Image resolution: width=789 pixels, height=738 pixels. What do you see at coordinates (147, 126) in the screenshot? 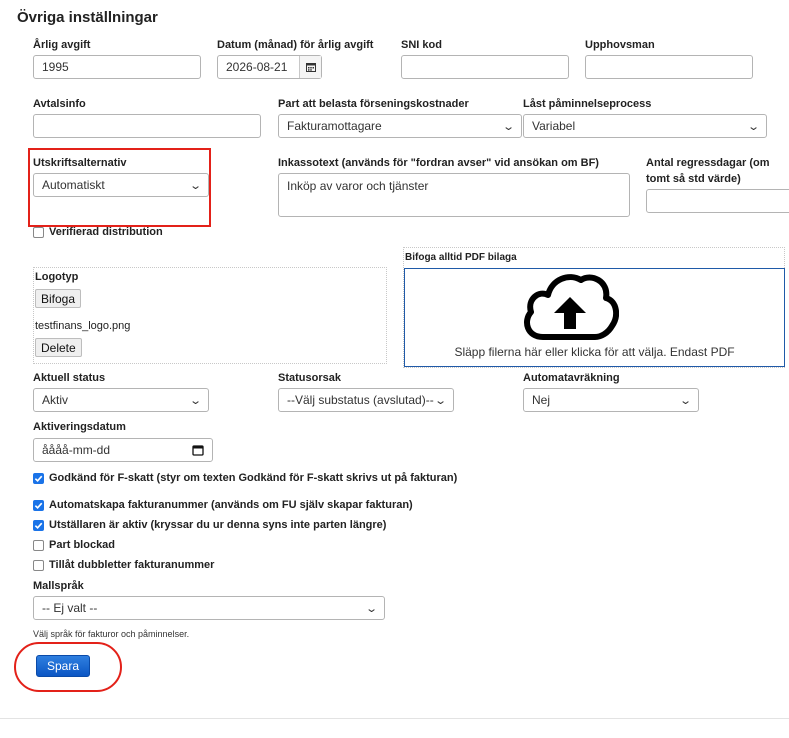
I see `avtalsinfo-input` at bounding box center [147, 126].